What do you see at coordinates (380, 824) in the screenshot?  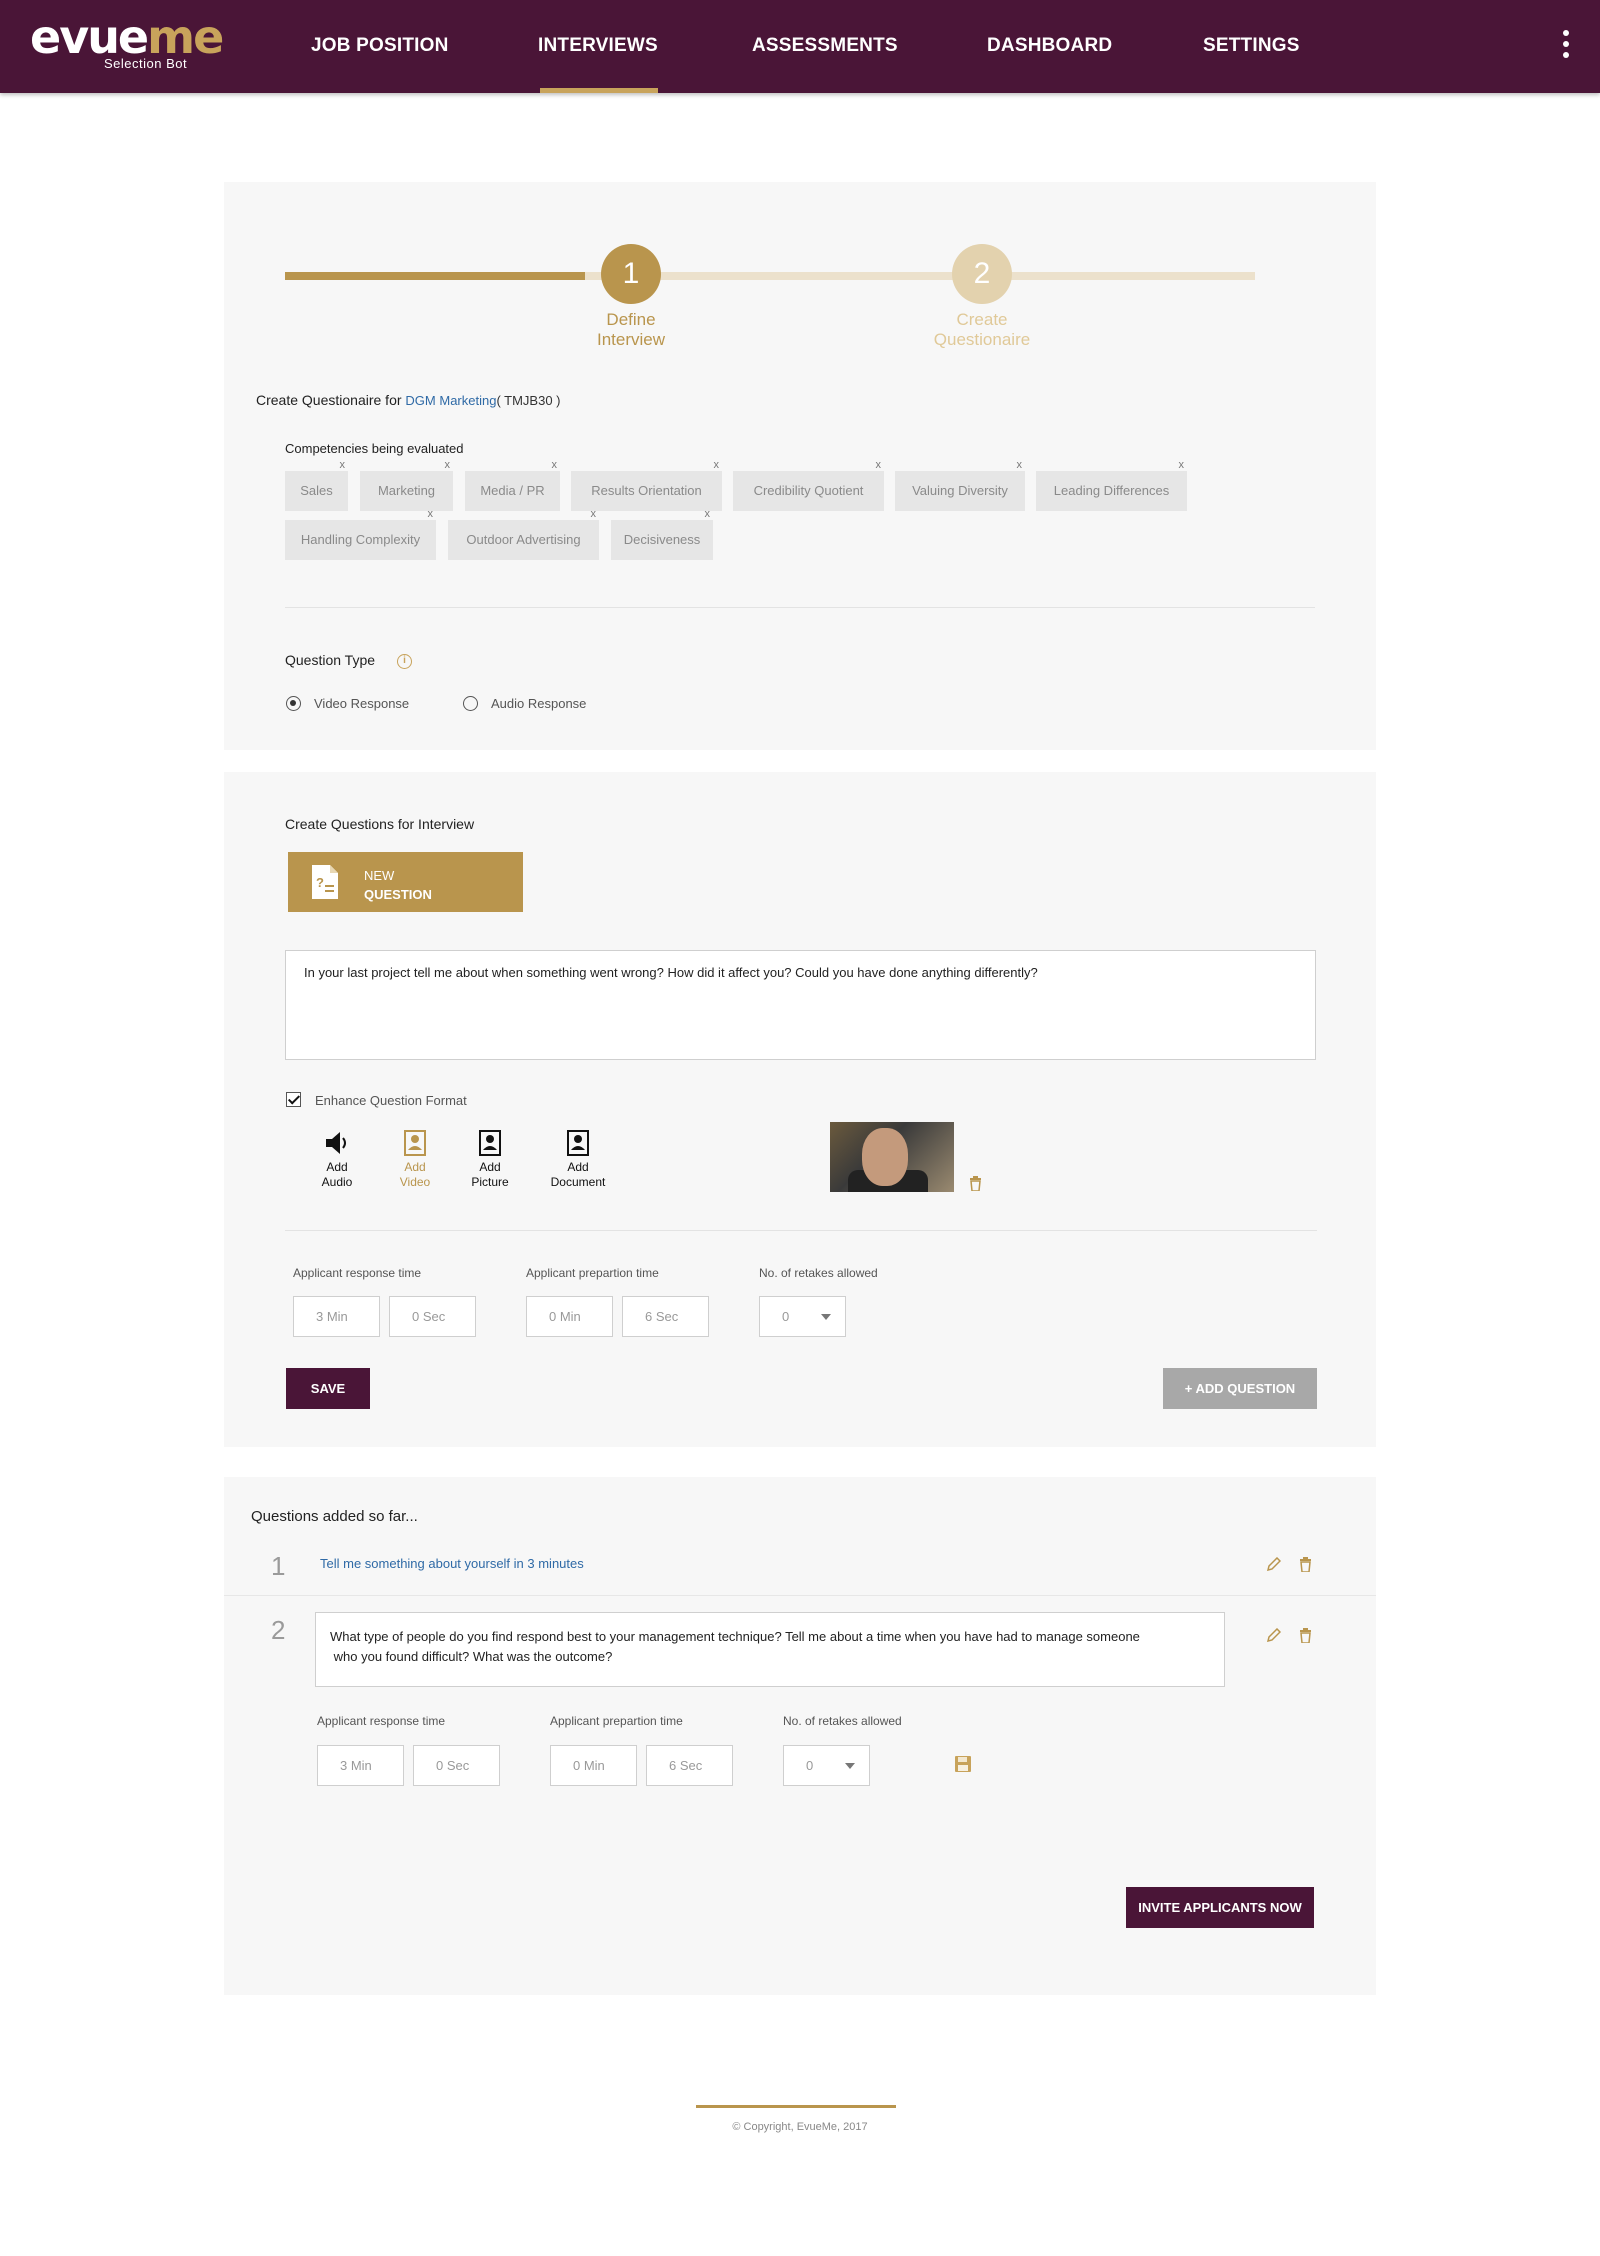 I see `create-questions-title: Create Questions for Interview` at bounding box center [380, 824].